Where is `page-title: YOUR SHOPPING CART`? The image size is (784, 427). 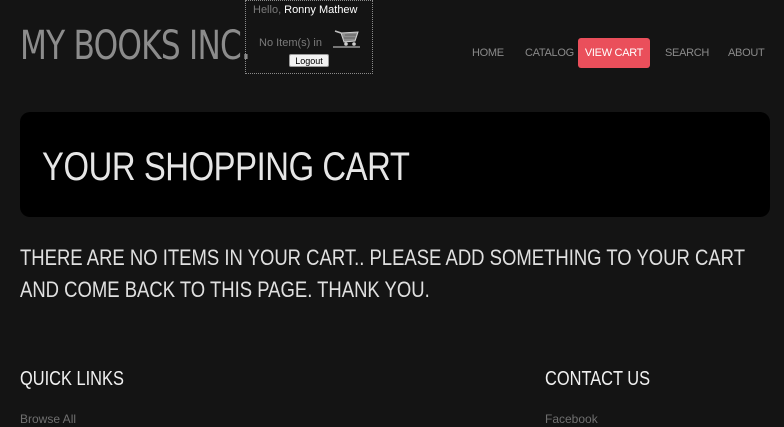 page-title: YOUR SHOPPING CART is located at coordinates (226, 167).